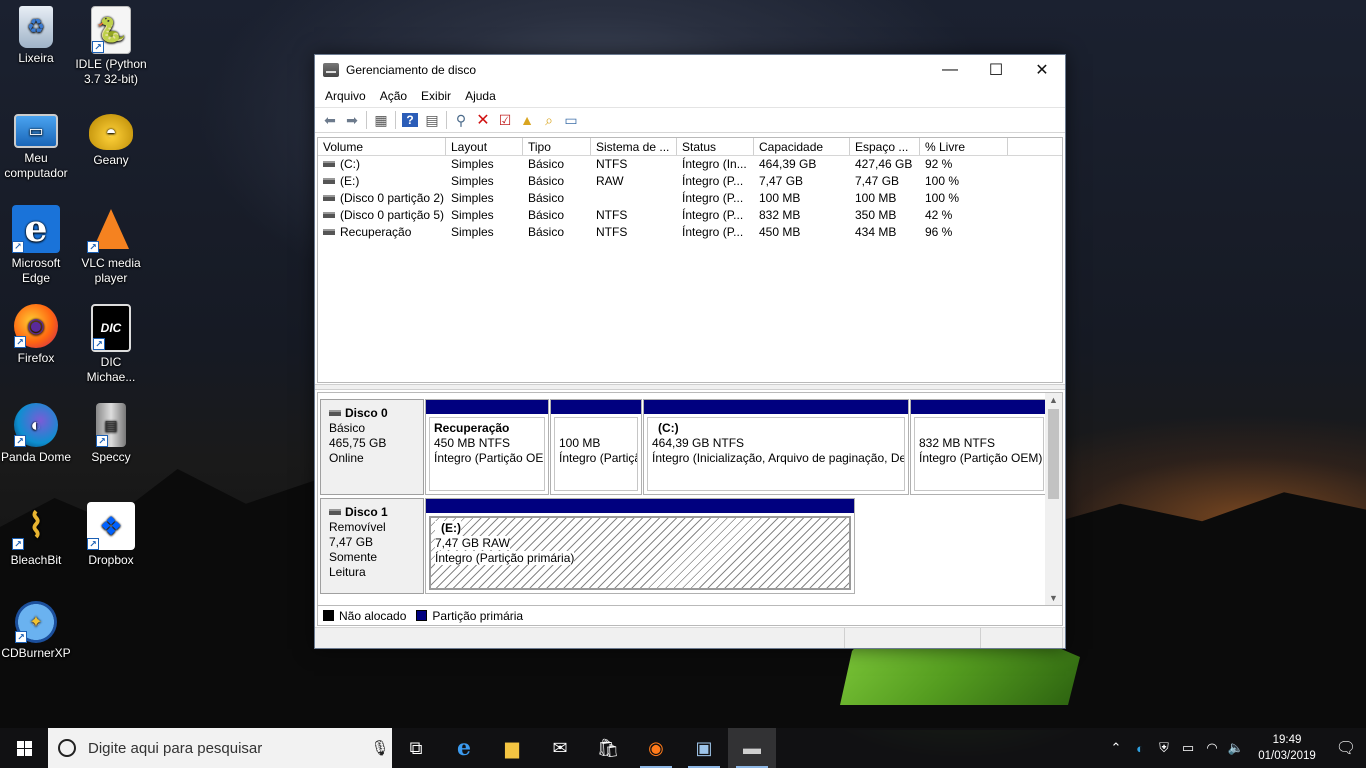 The height and width of the screenshot is (768, 1366). I want to click on column-tipo: Tipo, so click(557, 146).